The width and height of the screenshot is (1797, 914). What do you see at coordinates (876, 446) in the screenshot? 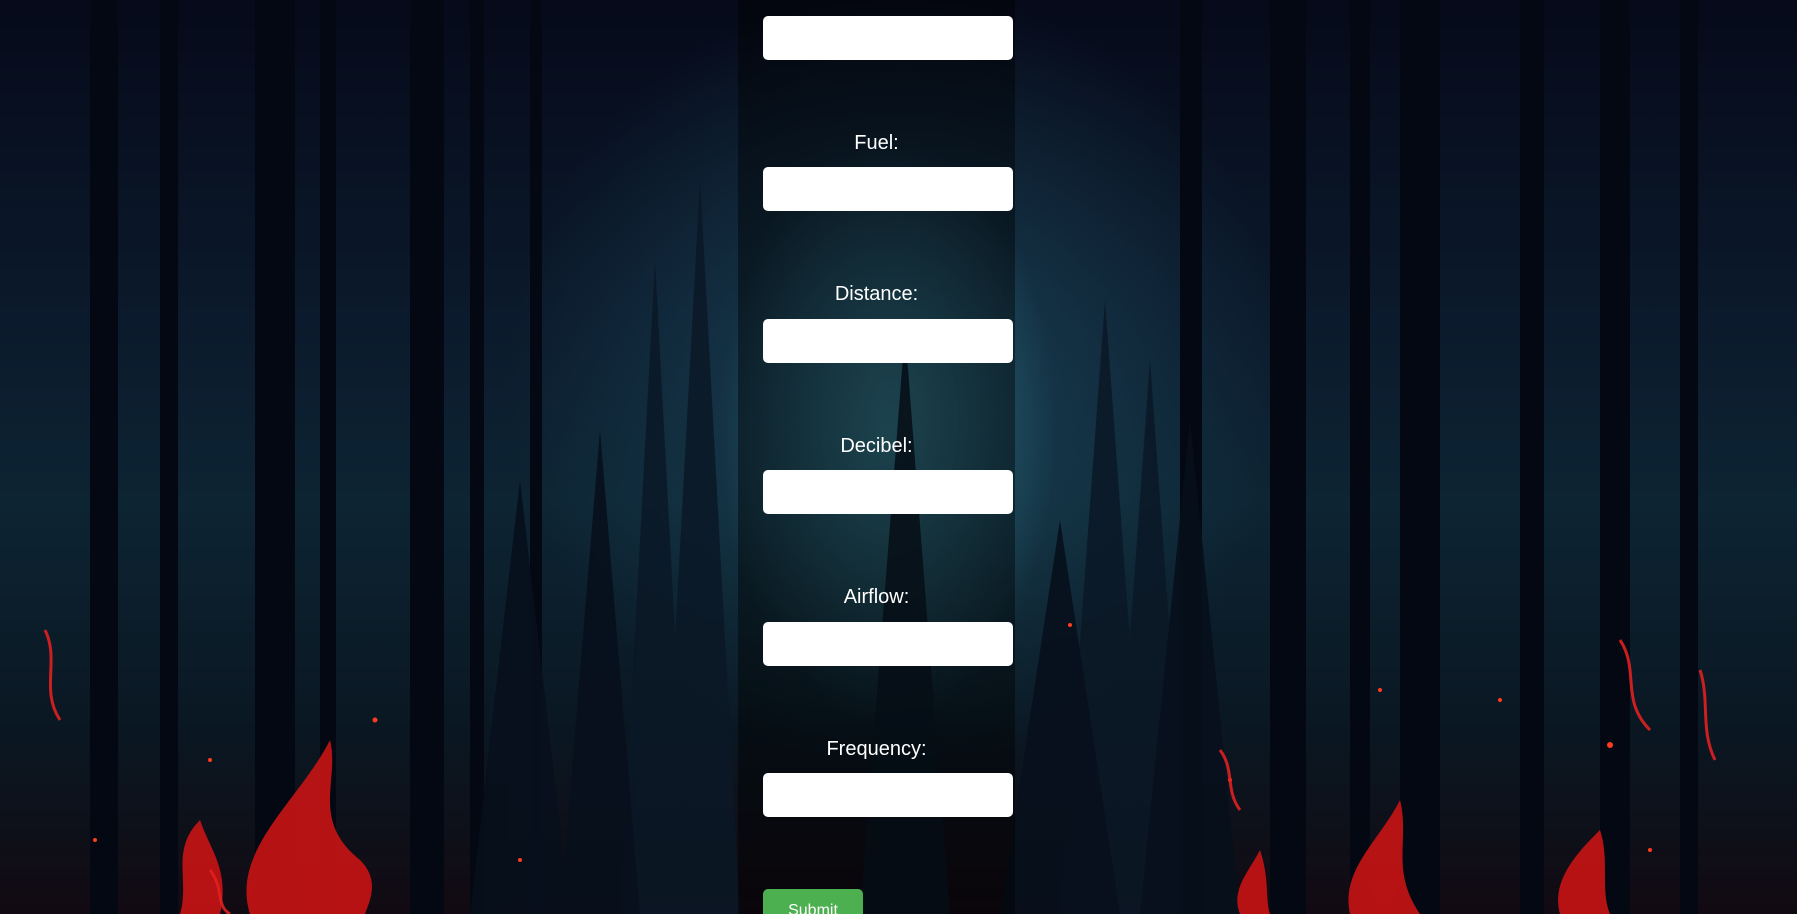
I see `decibel-label: Decibel:` at bounding box center [876, 446].